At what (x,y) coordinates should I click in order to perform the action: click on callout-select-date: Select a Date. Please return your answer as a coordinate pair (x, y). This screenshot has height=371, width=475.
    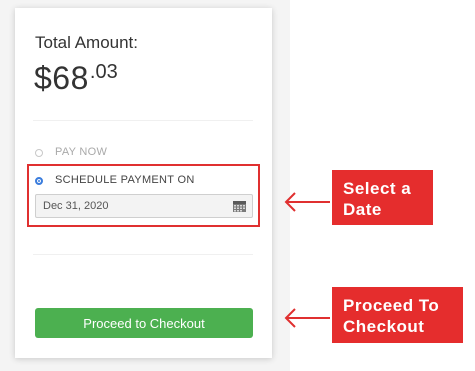
    Looking at the image, I should click on (382, 197).